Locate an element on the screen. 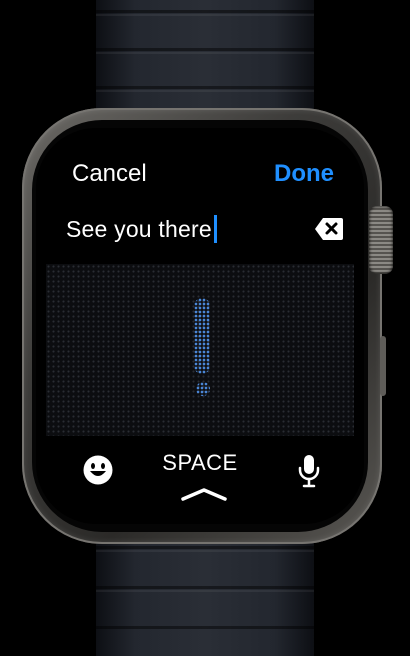 This screenshot has width=410, height=656. microphone-icon is located at coordinates (309, 471).